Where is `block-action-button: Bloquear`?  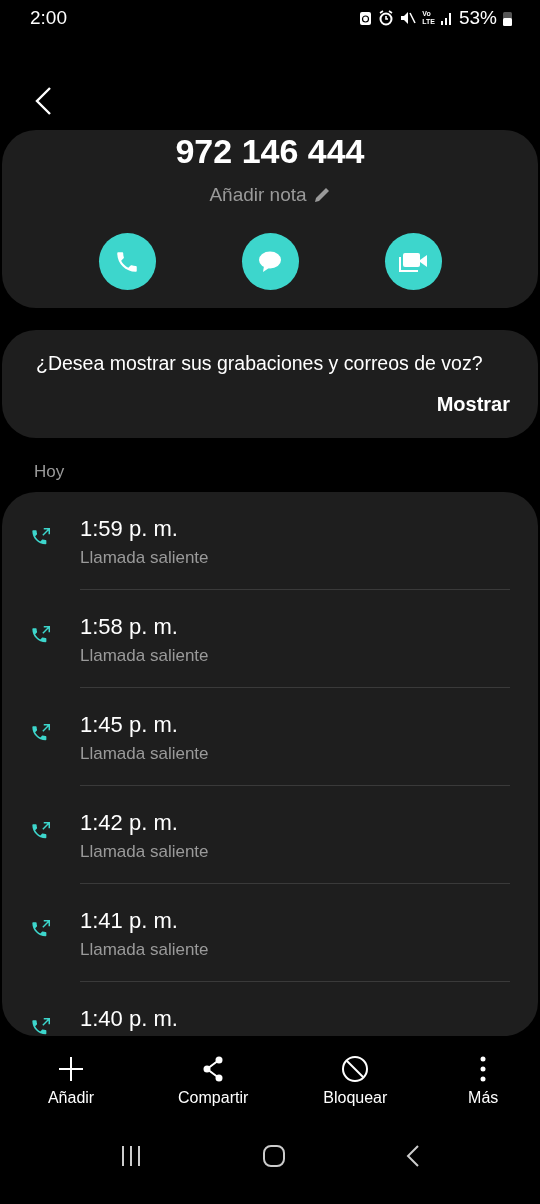
block-action-button: Bloquear is located at coordinates (355, 1081).